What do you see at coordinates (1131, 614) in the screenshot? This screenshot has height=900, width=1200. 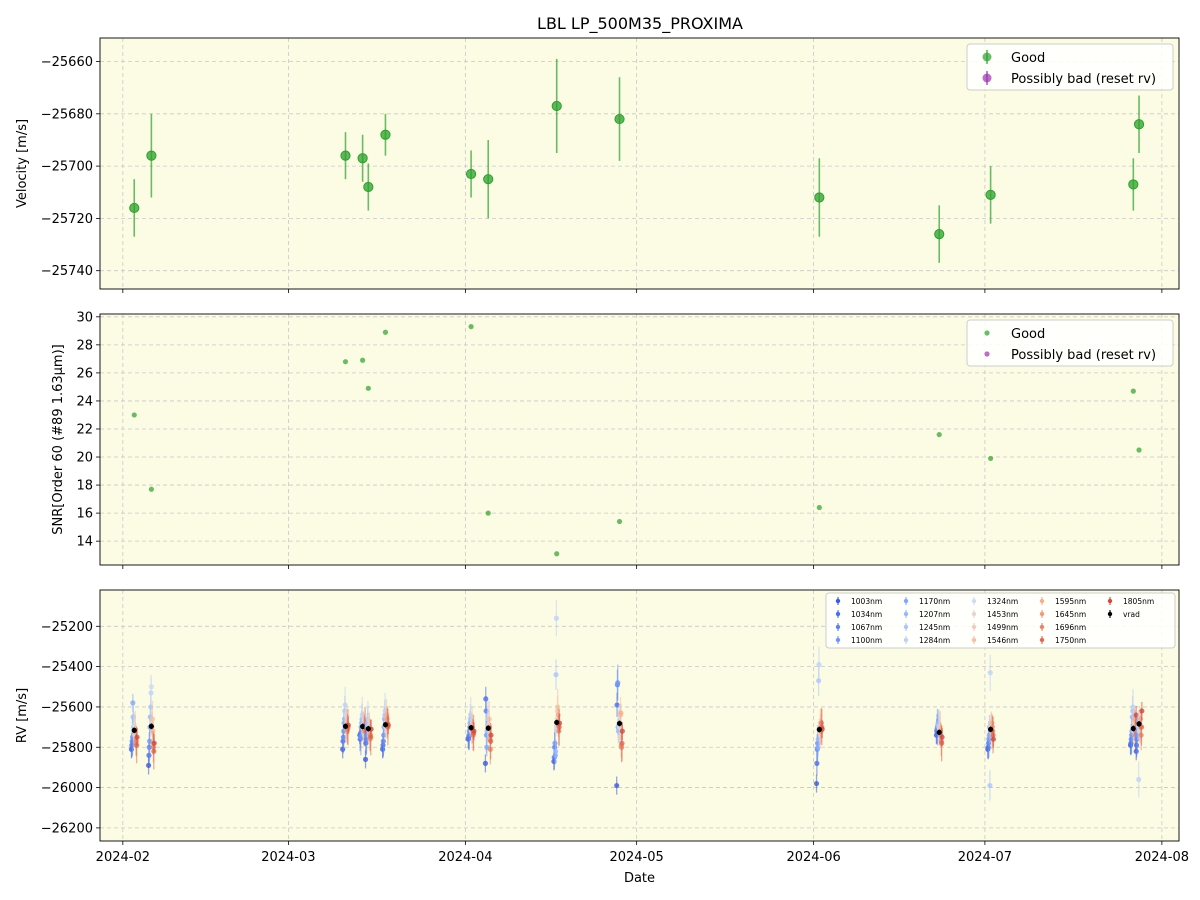 I see `legend-label: vrad` at bounding box center [1131, 614].